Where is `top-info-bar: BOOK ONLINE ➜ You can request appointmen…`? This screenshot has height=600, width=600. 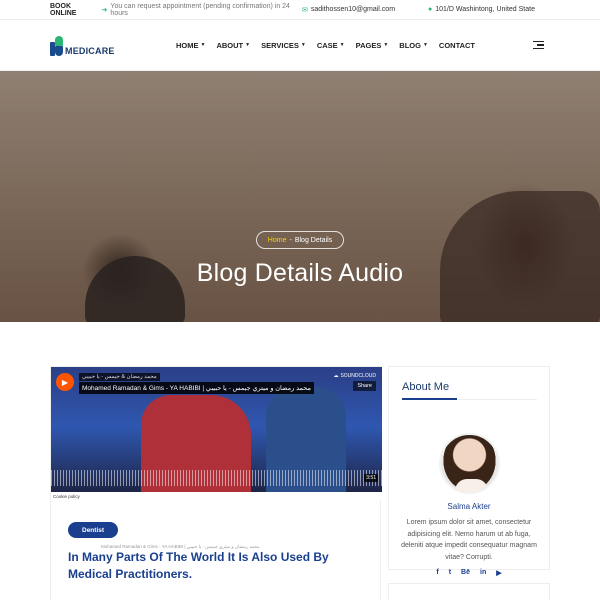
top-info-bar: BOOK ONLINE ➜ You can request appointmen… is located at coordinates (300, 10).